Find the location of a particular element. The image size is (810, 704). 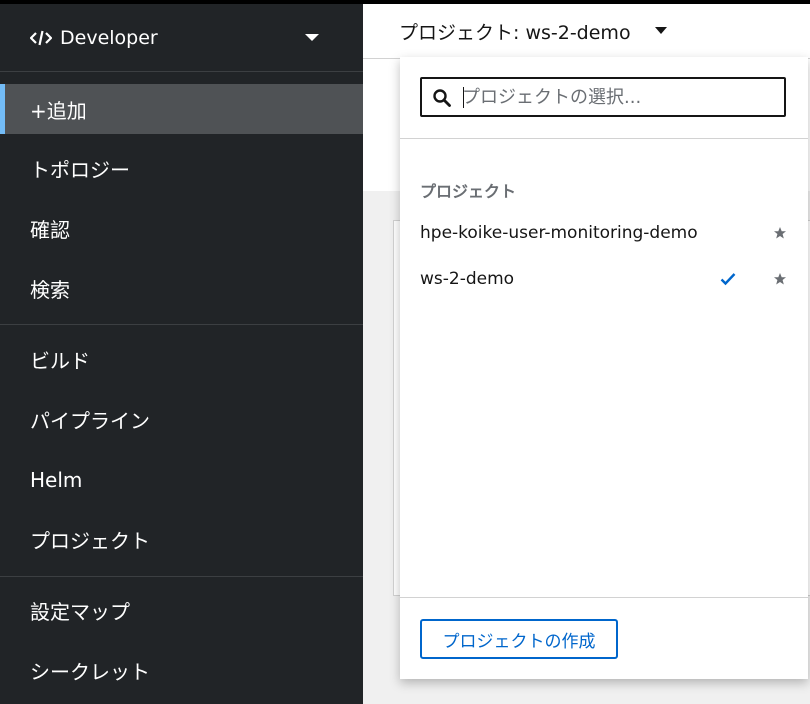

nav-item-search: 検索 is located at coordinates (181, 288).